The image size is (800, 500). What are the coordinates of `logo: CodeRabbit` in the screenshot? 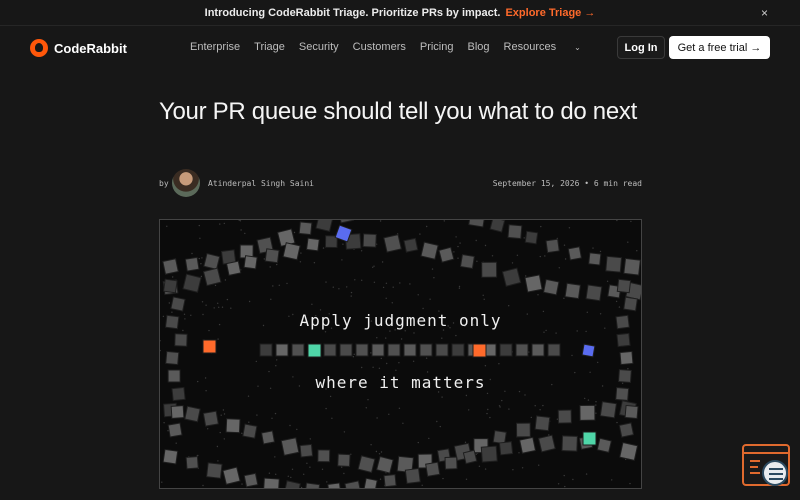 It's located at (78, 48).